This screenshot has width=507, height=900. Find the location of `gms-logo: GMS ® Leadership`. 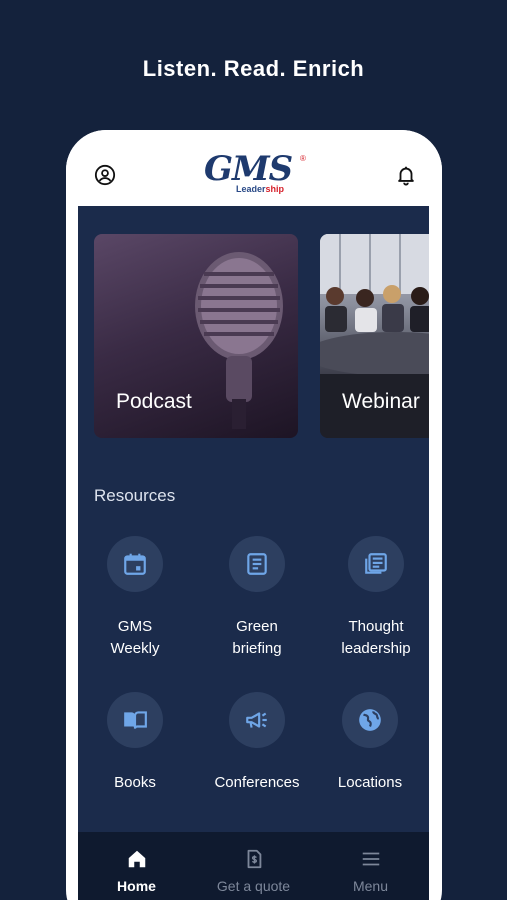

gms-logo: GMS ® Leadership is located at coordinates (256, 174).